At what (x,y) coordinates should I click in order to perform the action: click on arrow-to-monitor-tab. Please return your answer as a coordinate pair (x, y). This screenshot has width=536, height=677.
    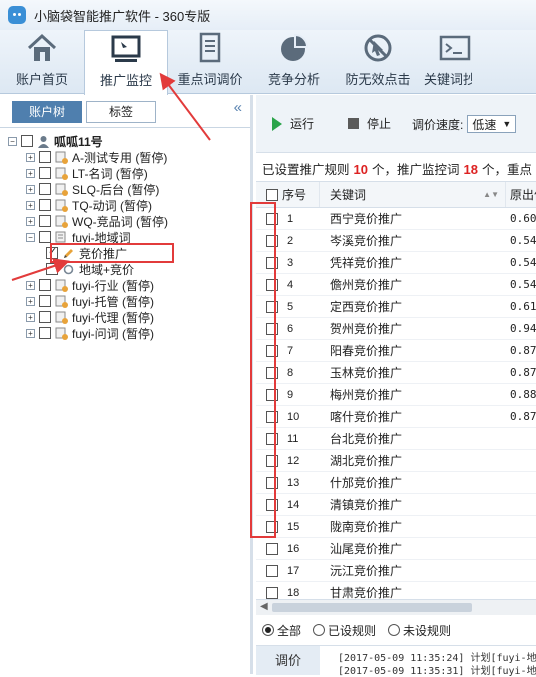
    Looking at the image, I should click on (185, 106).